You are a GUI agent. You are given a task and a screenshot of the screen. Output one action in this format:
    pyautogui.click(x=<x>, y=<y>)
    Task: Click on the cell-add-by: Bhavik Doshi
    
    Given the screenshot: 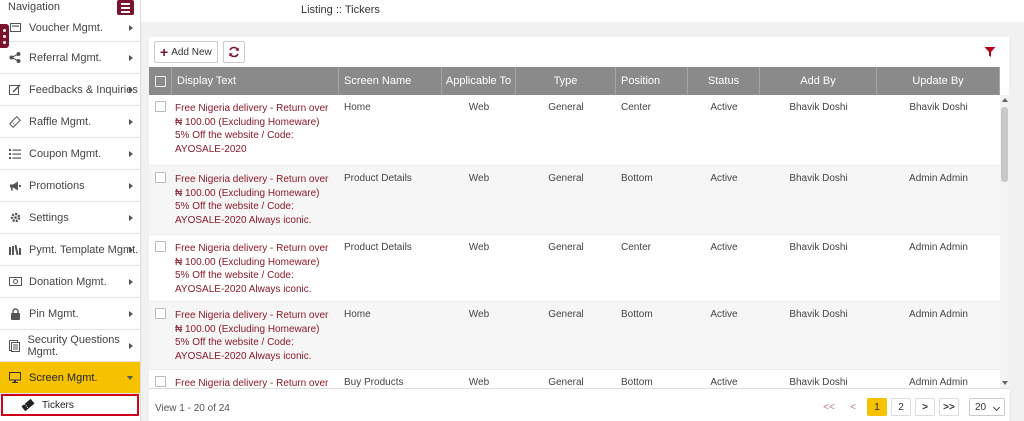 What is the action you would take?
    pyautogui.click(x=818, y=178)
    